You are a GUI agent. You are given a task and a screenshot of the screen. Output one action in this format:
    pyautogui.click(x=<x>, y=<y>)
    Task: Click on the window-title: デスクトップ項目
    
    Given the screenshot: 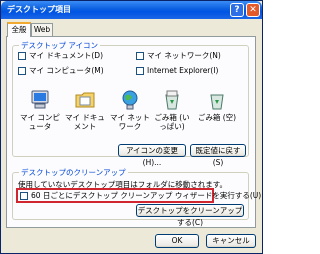 What is the action you would take?
    pyautogui.click(x=39, y=9)
    